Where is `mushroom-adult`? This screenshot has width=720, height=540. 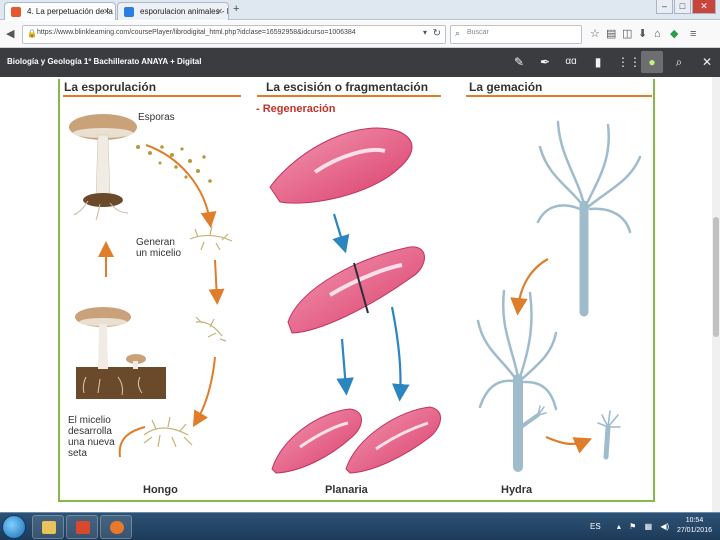
mushroom-adult is located at coordinates (103, 167).